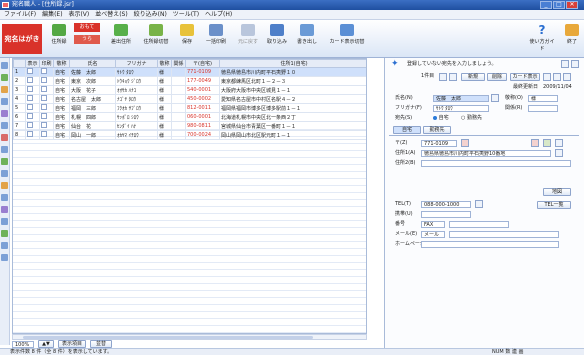 The image size is (584, 356). Describe the element at coordinates (441, 118) in the screenshot. I see `radio-home: 自宅` at that location.